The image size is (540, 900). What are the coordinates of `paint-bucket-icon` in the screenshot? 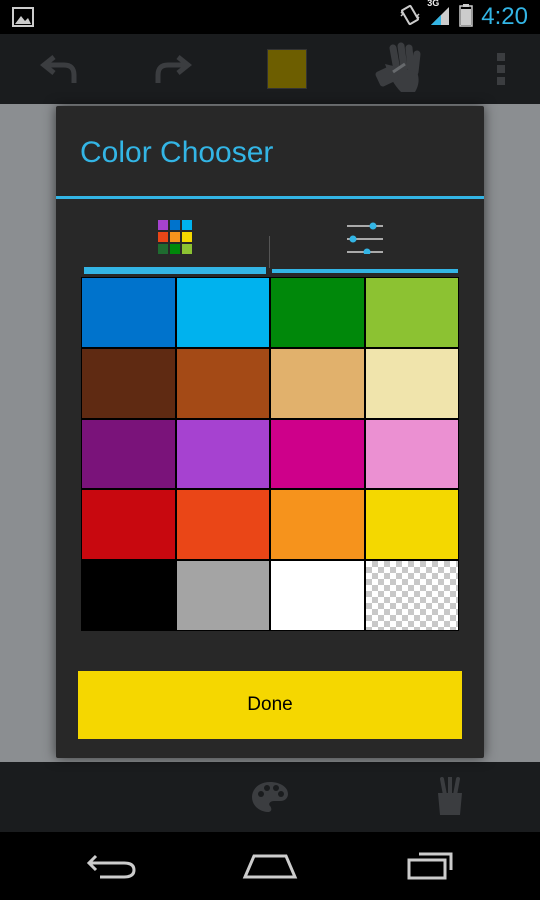 It's located at (398, 67).